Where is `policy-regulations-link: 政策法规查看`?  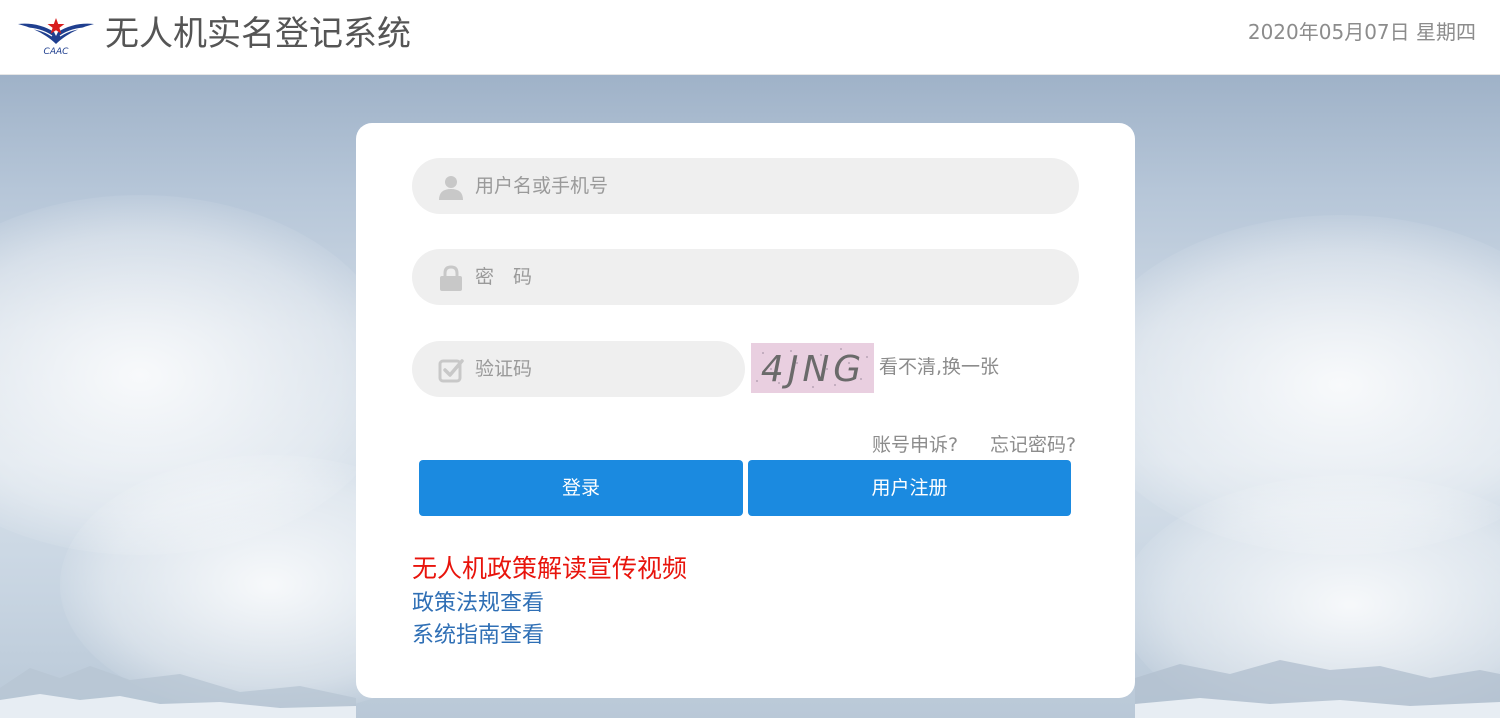 policy-regulations-link: 政策法规查看 is located at coordinates (478, 604).